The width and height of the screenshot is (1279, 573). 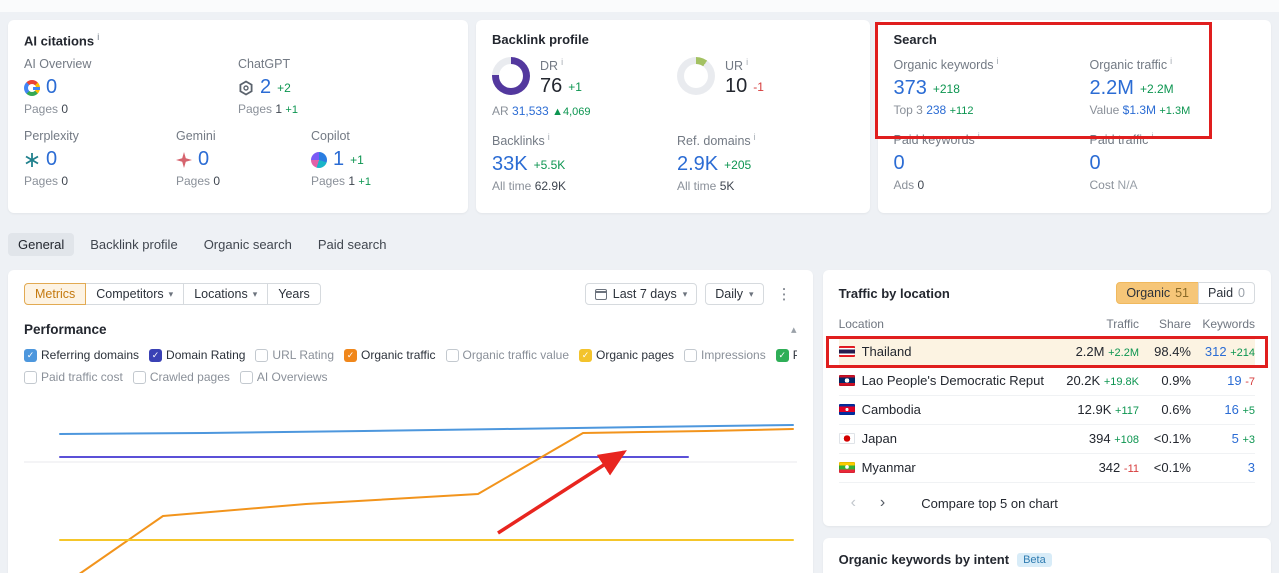 What do you see at coordinates (936, 110) in the screenshot?
I see `top3-value: 238` at bounding box center [936, 110].